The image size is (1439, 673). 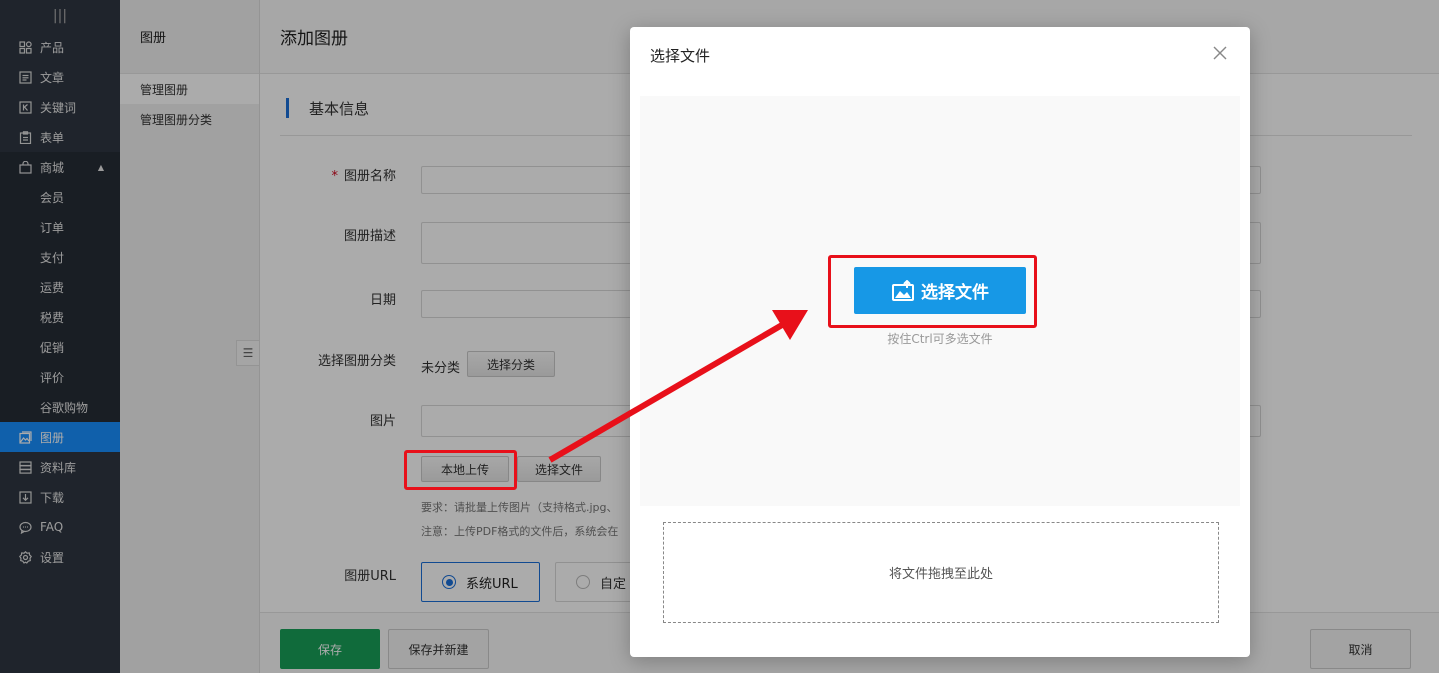 What do you see at coordinates (940, 339) in the screenshot?
I see `multi-select-hint: 按住Ctrl可多选文件` at bounding box center [940, 339].